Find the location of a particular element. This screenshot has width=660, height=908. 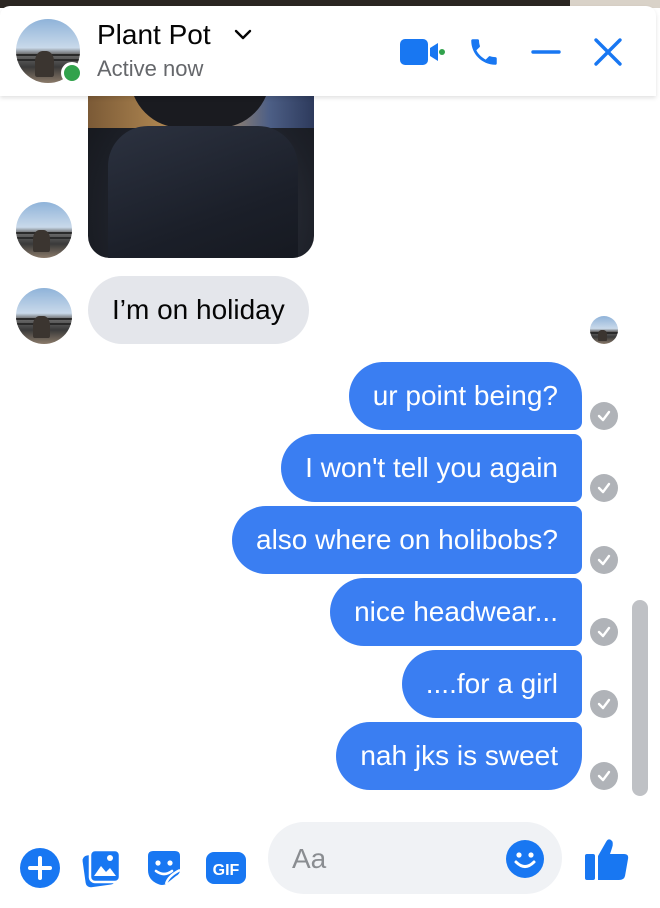

outgoing-message: ur point being? is located at coordinates (465, 396).